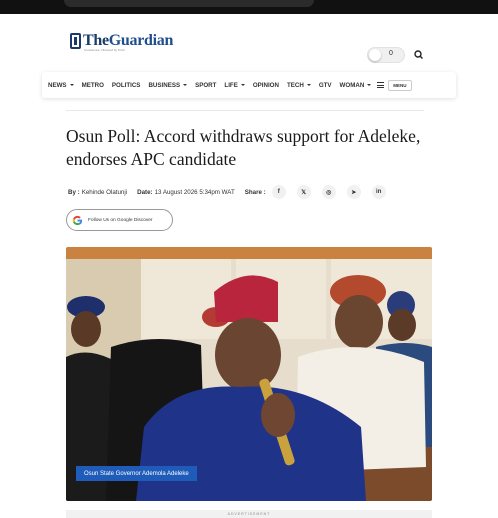 This screenshot has width=498, height=518. What do you see at coordinates (74, 192) in the screenshot?
I see `byline-label: By :` at bounding box center [74, 192].